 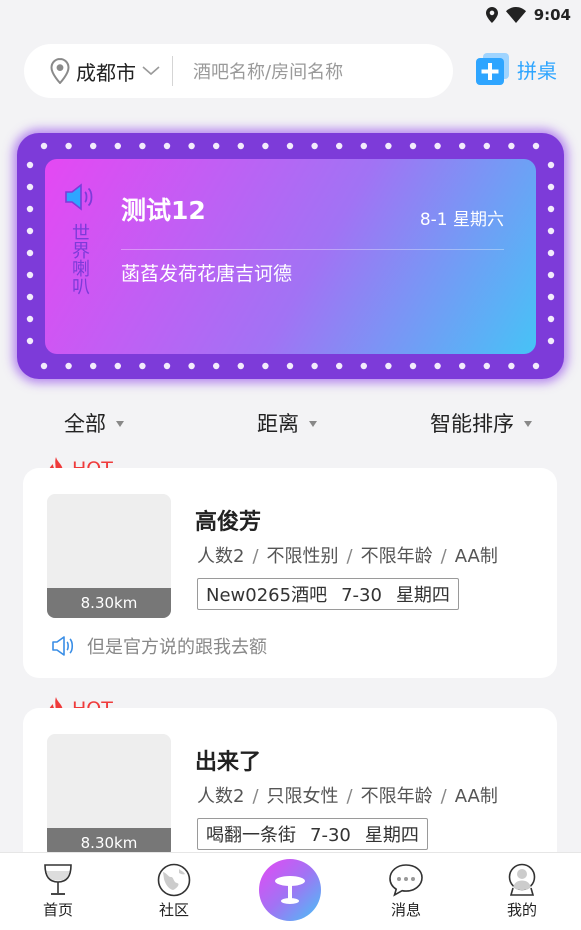 I want to click on tab-mine: 我的, so click(x=522, y=891).